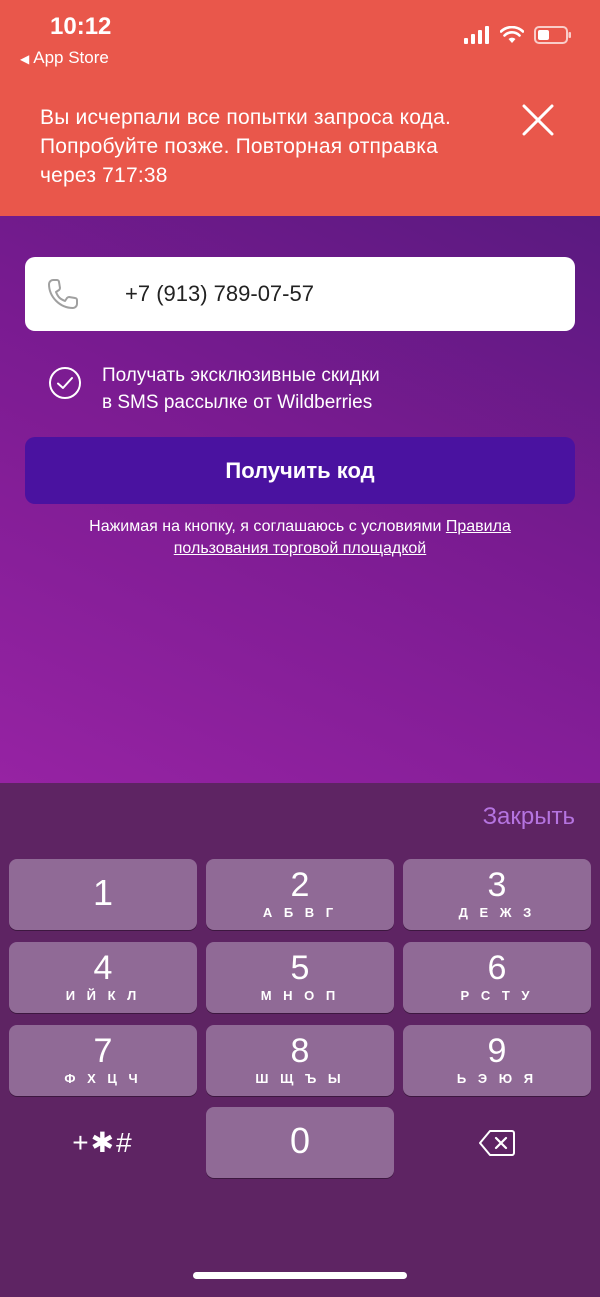 This screenshot has height=1297, width=600. Describe the element at coordinates (300, 885) in the screenshot. I see `key-digit: 2` at that location.